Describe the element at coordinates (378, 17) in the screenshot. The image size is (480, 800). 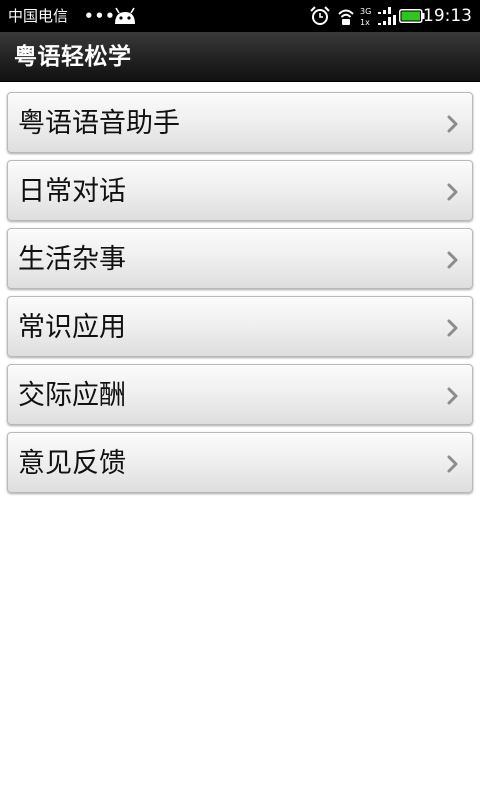
I see `signal-icon: 3G 1x` at that location.